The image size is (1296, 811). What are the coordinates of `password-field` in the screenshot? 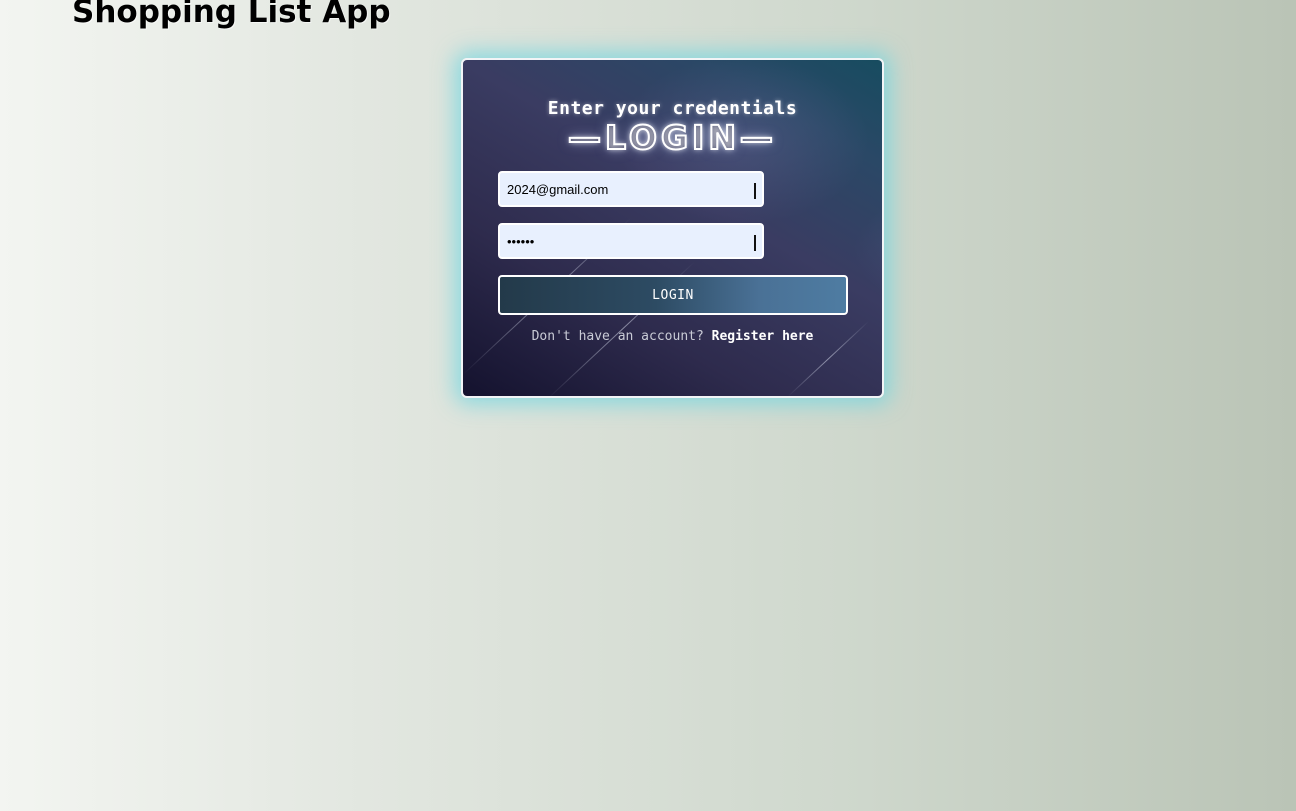 It's located at (631, 241).